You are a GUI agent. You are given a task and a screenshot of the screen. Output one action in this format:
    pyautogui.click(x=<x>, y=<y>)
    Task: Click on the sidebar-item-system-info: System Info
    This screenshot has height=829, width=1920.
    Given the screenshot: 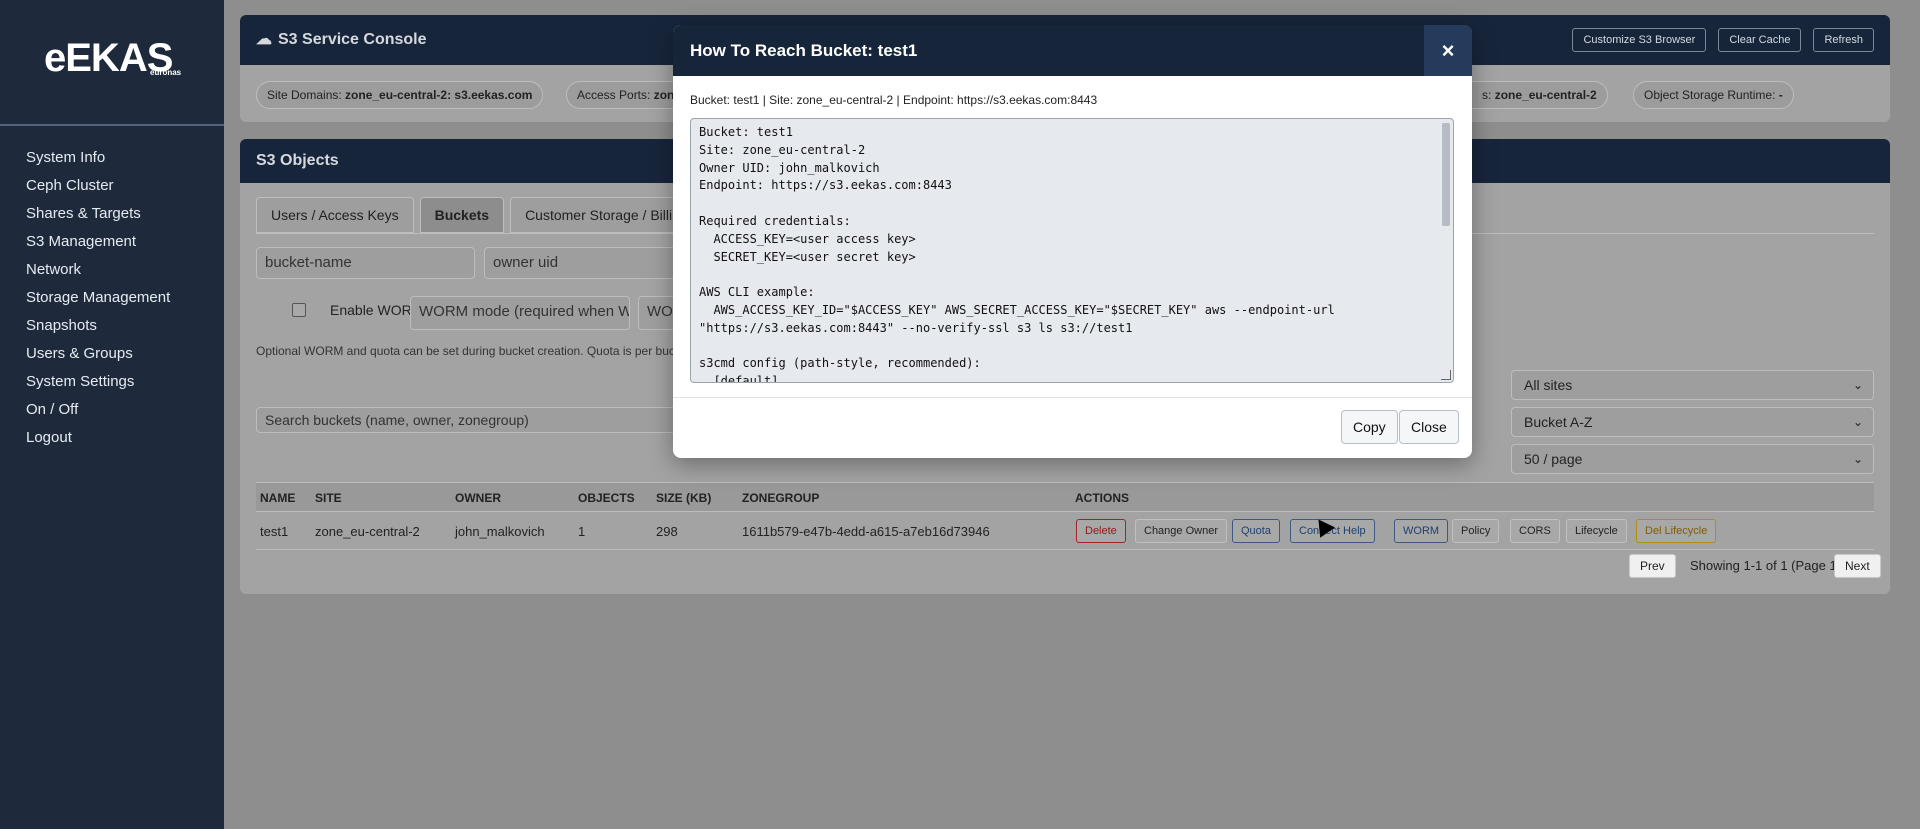 What is the action you would take?
    pyautogui.click(x=112, y=161)
    